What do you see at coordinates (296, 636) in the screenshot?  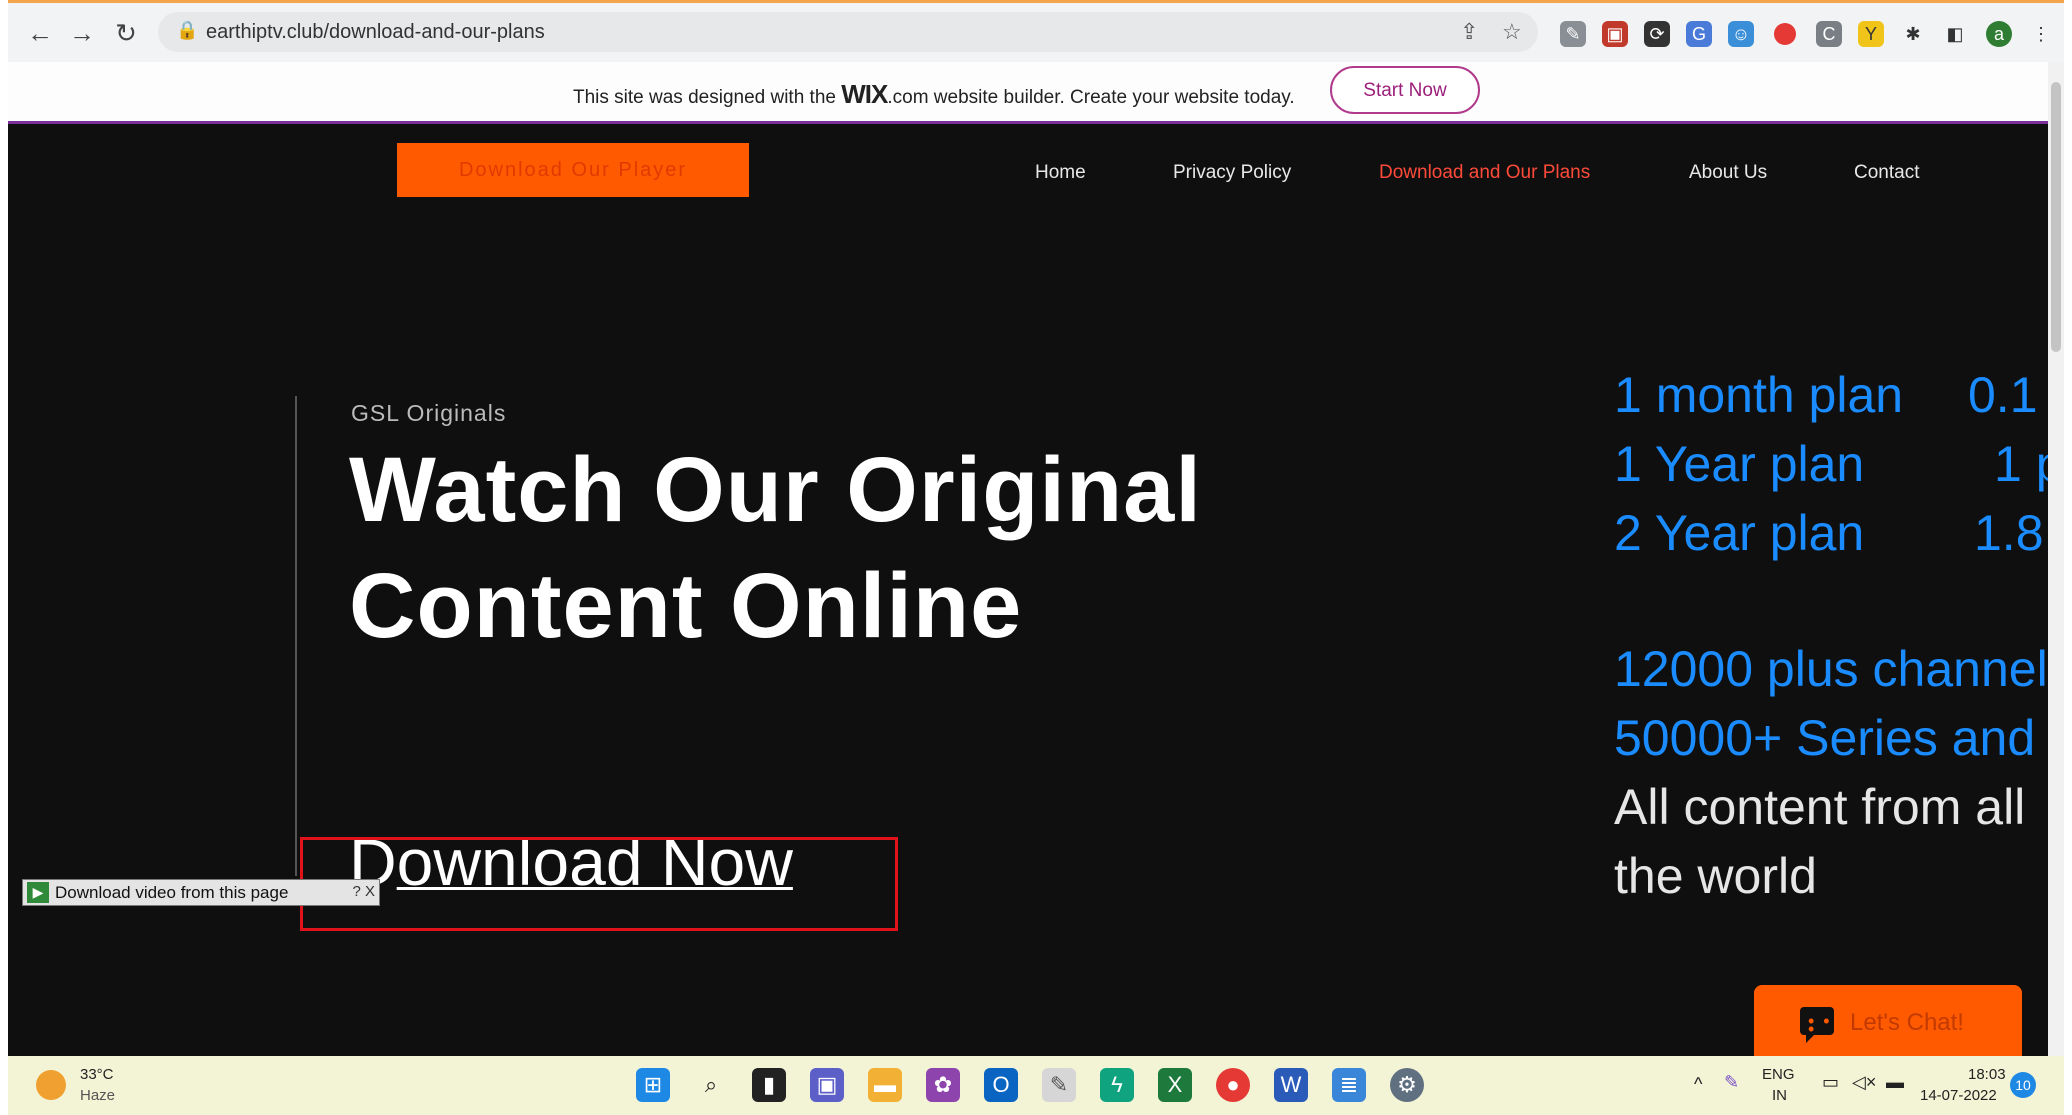 I see `decorative-divider` at bounding box center [296, 636].